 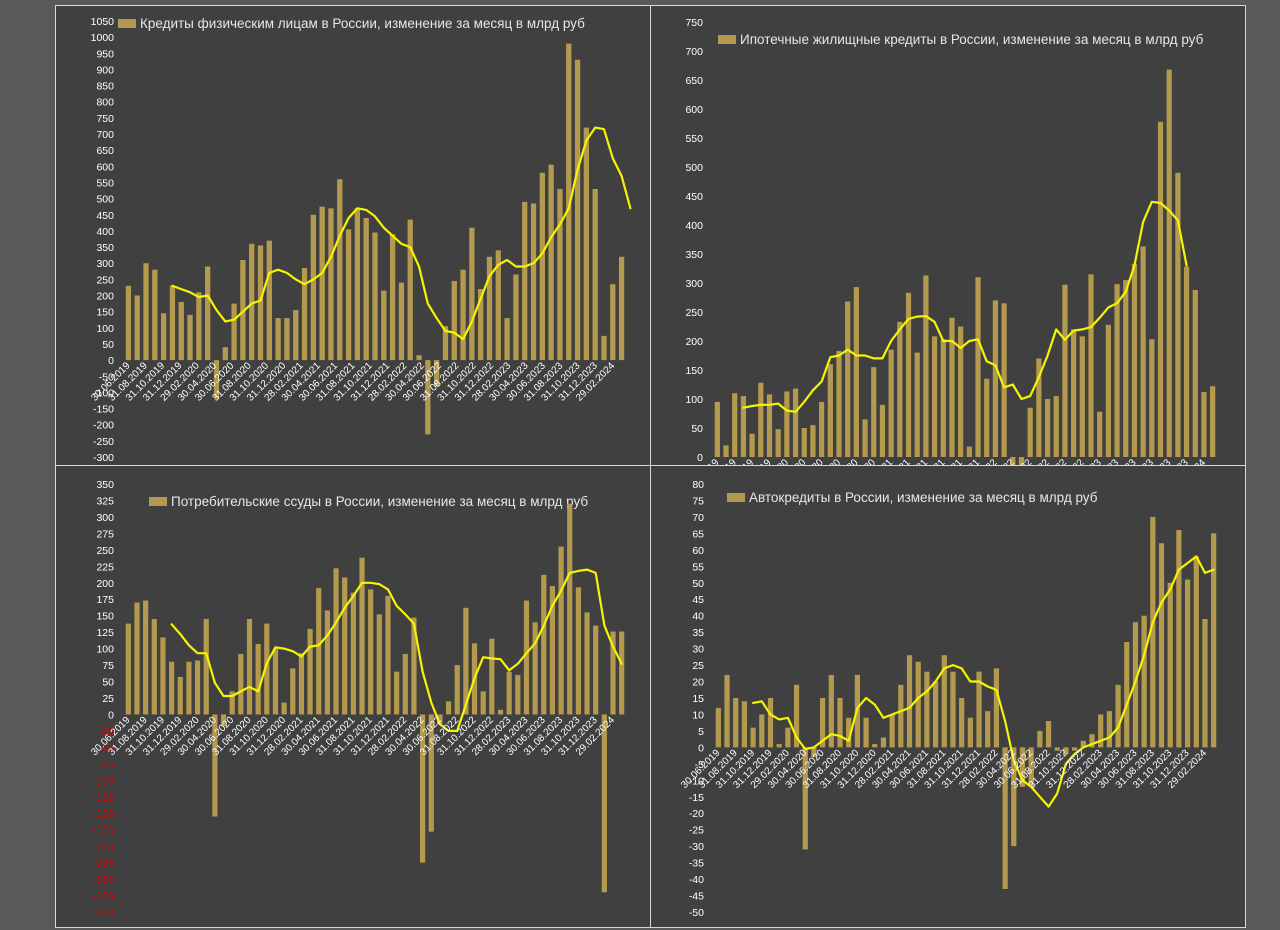 What do you see at coordinates (103, 38) in the screenshot?
I see `y-tick-label: 1000` at bounding box center [103, 38].